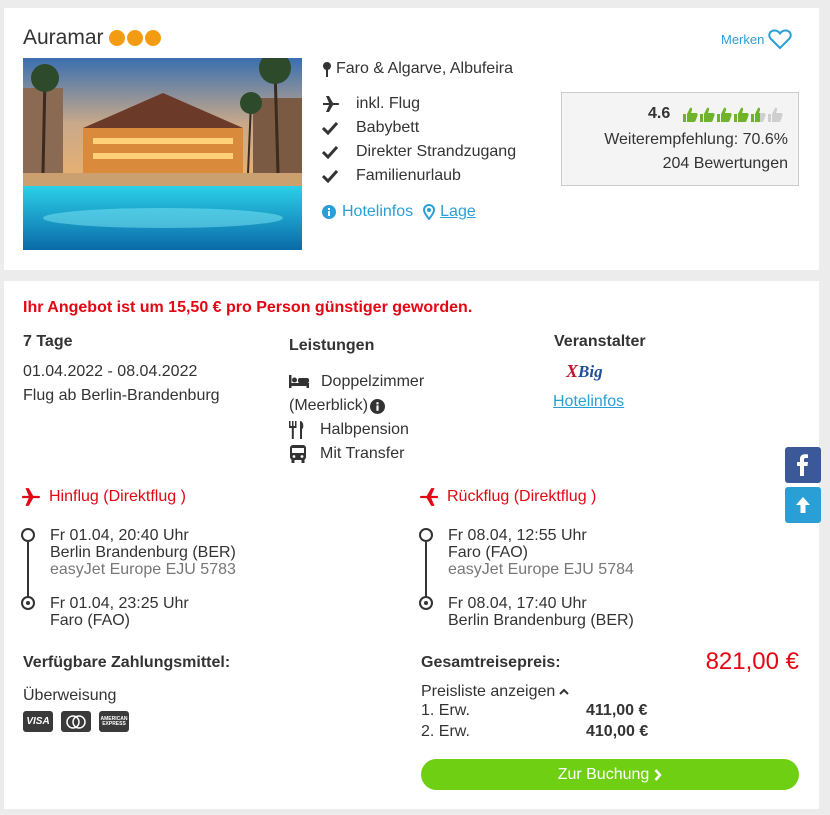 The height and width of the screenshot is (815, 830). What do you see at coordinates (491, 662) in the screenshot?
I see `total-label: Gesamtreisepreis:` at bounding box center [491, 662].